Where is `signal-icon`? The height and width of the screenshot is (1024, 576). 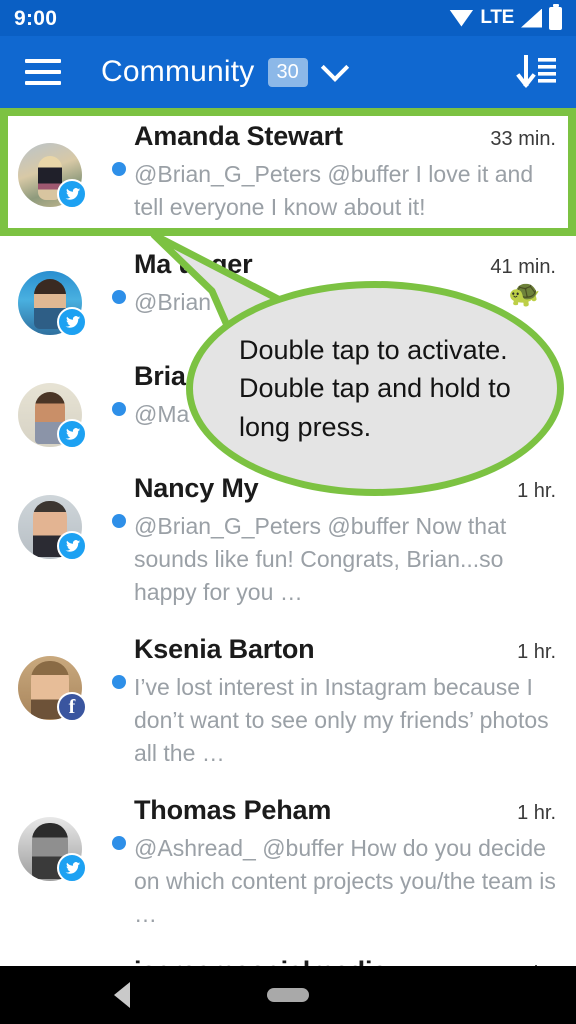 signal-icon is located at coordinates (531, 18).